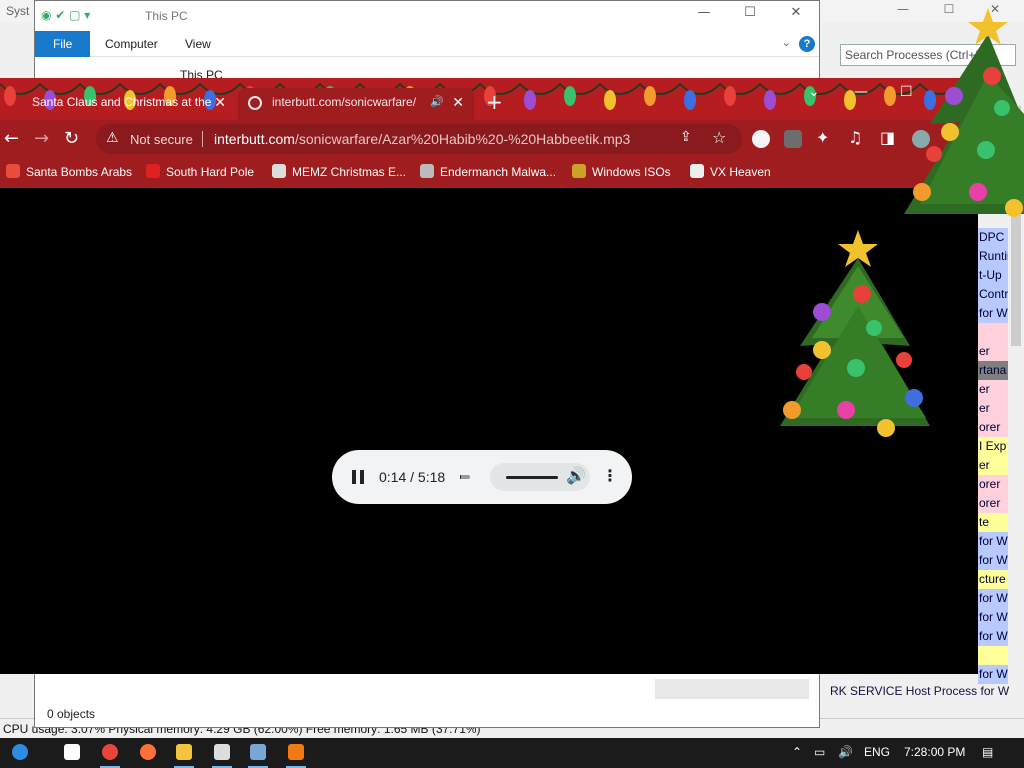  Describe the element at coordinates (11, 138) in the screenshot. I see `back-icon: ←` at that location.